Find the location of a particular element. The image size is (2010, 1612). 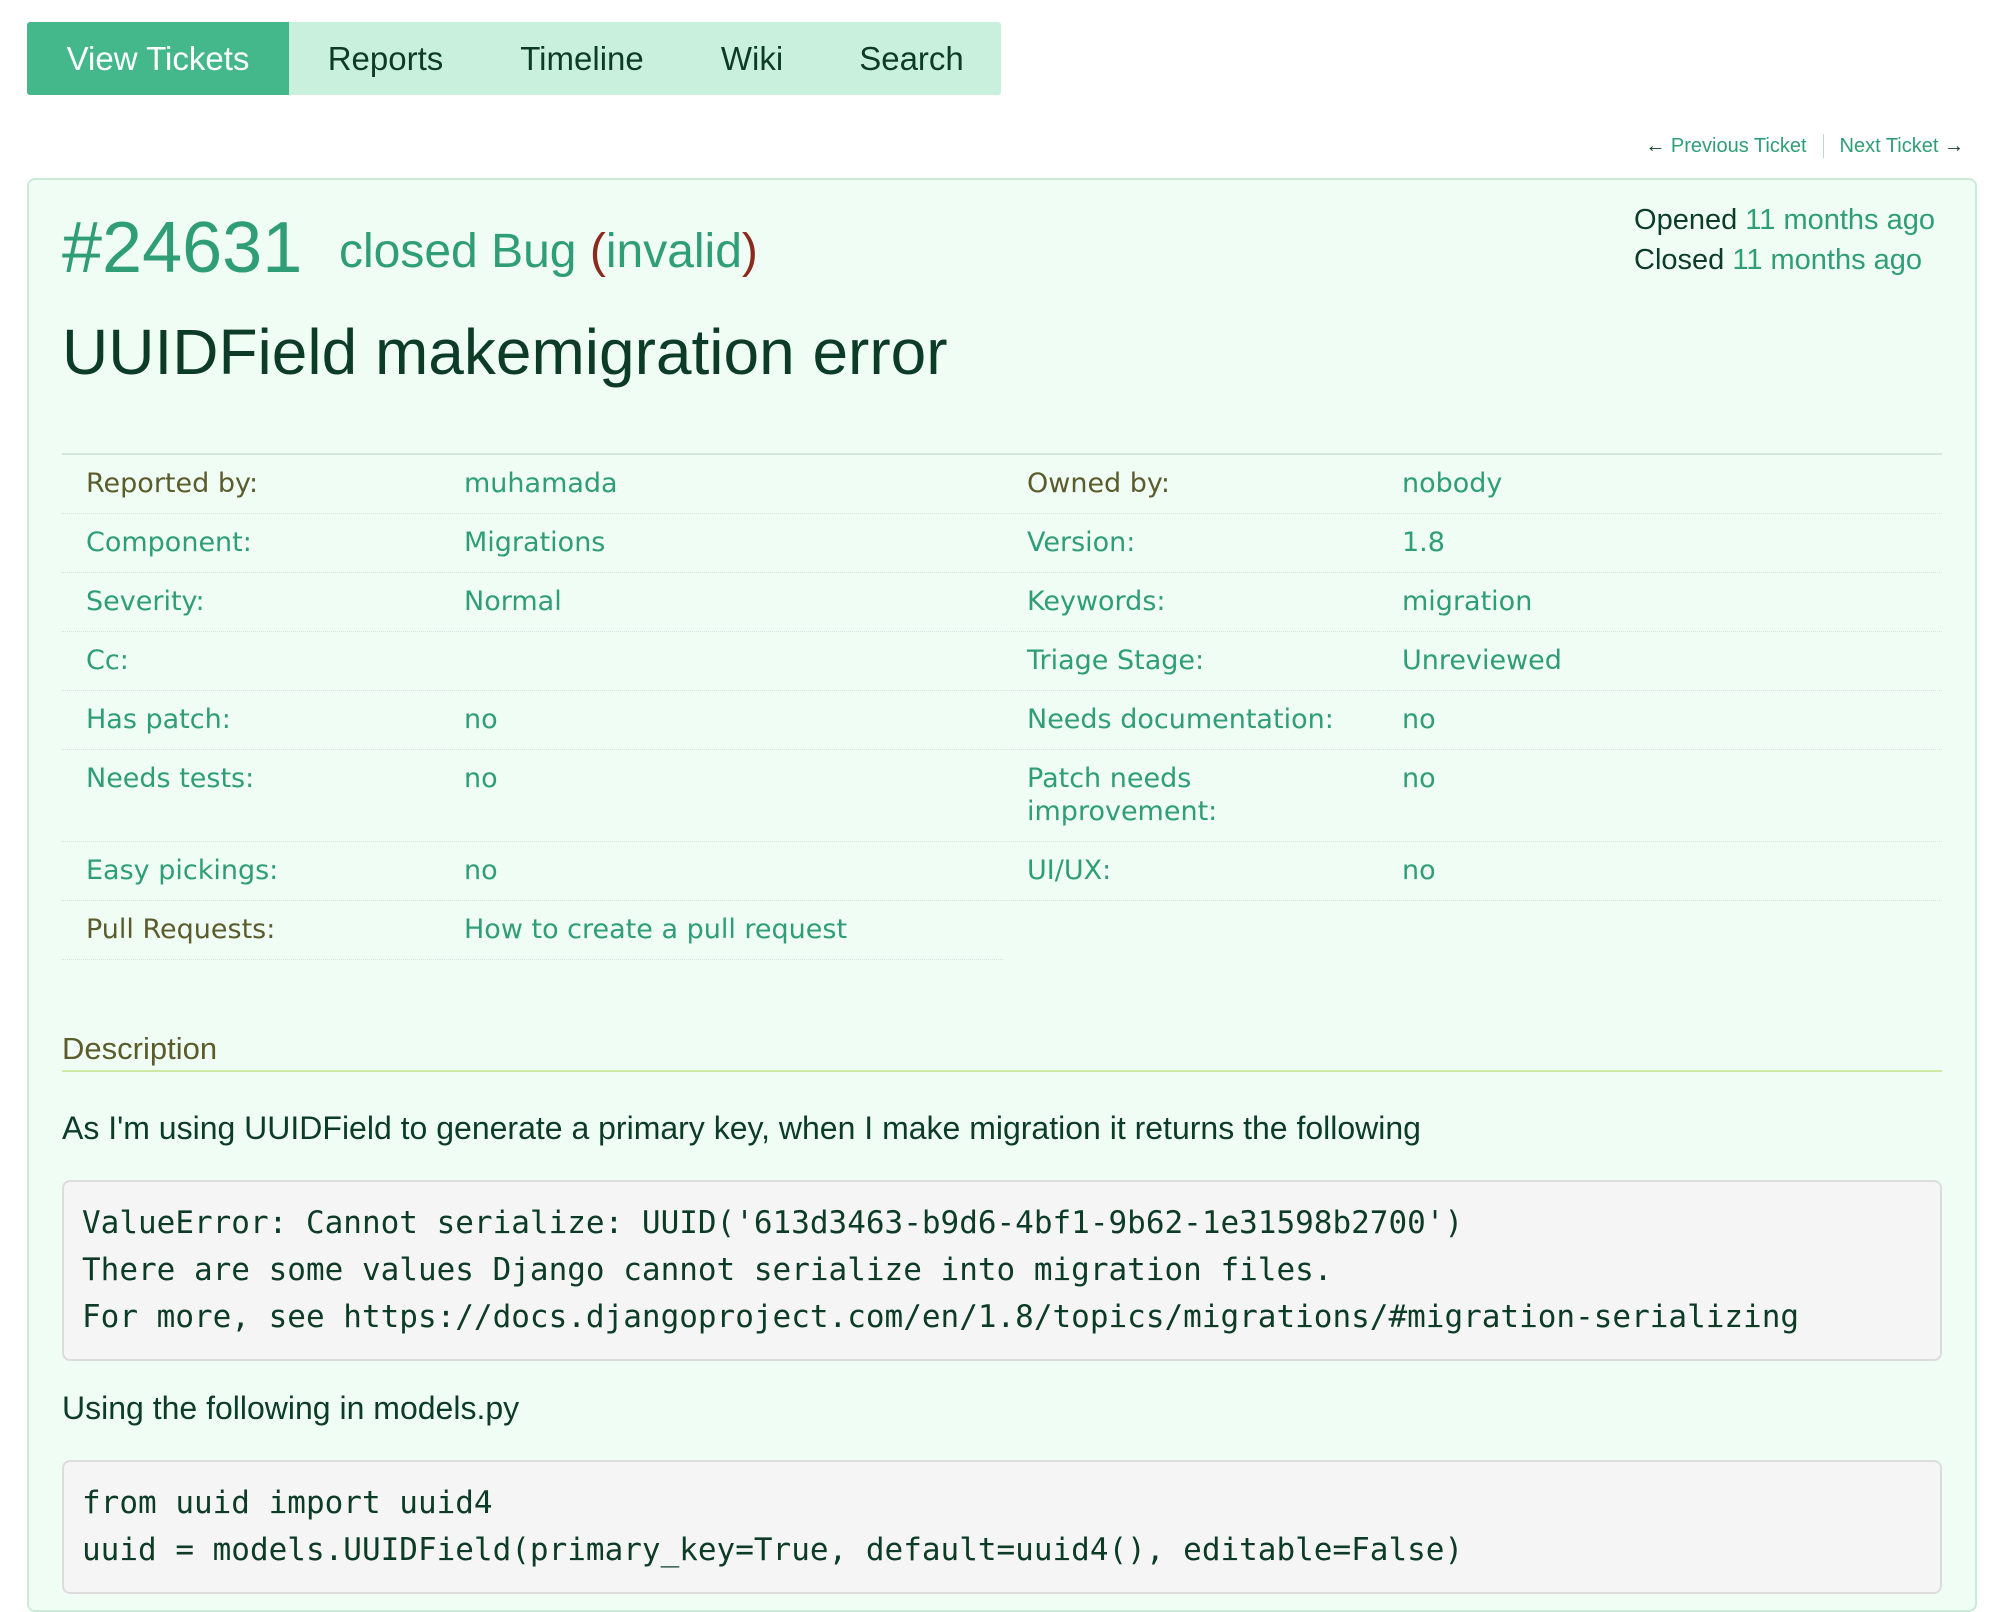

reported-by-link: muhamada is located at coordinates (721, 484).